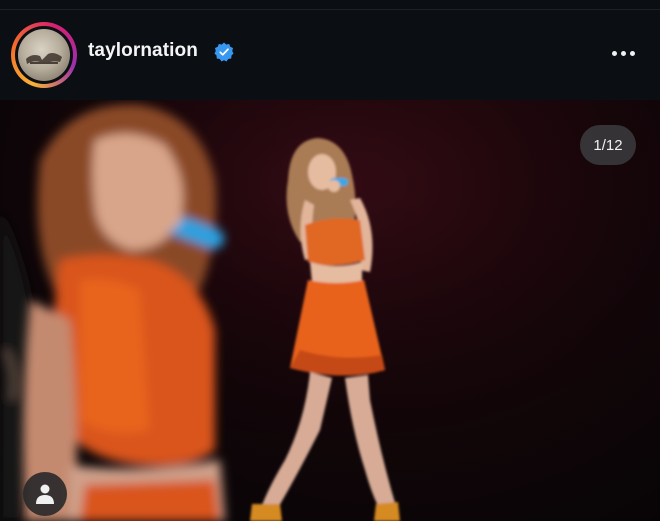  I want to click on username: taylornation, so click(143, 51).